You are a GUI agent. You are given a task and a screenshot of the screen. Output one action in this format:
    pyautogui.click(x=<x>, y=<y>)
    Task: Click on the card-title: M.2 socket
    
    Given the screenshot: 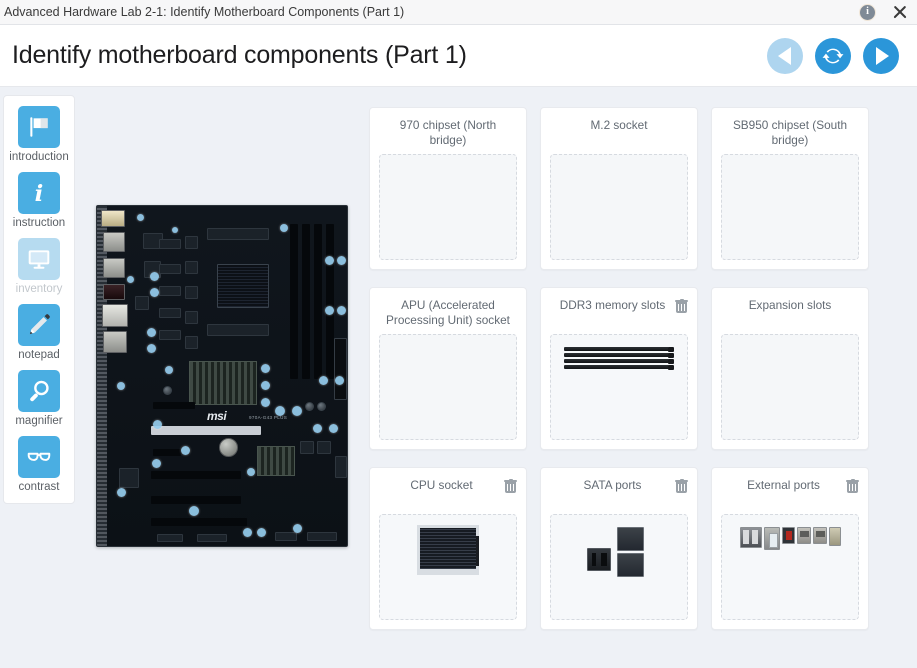 What is the action you would take?
    pyautogui.click(x=619, y=125)
    